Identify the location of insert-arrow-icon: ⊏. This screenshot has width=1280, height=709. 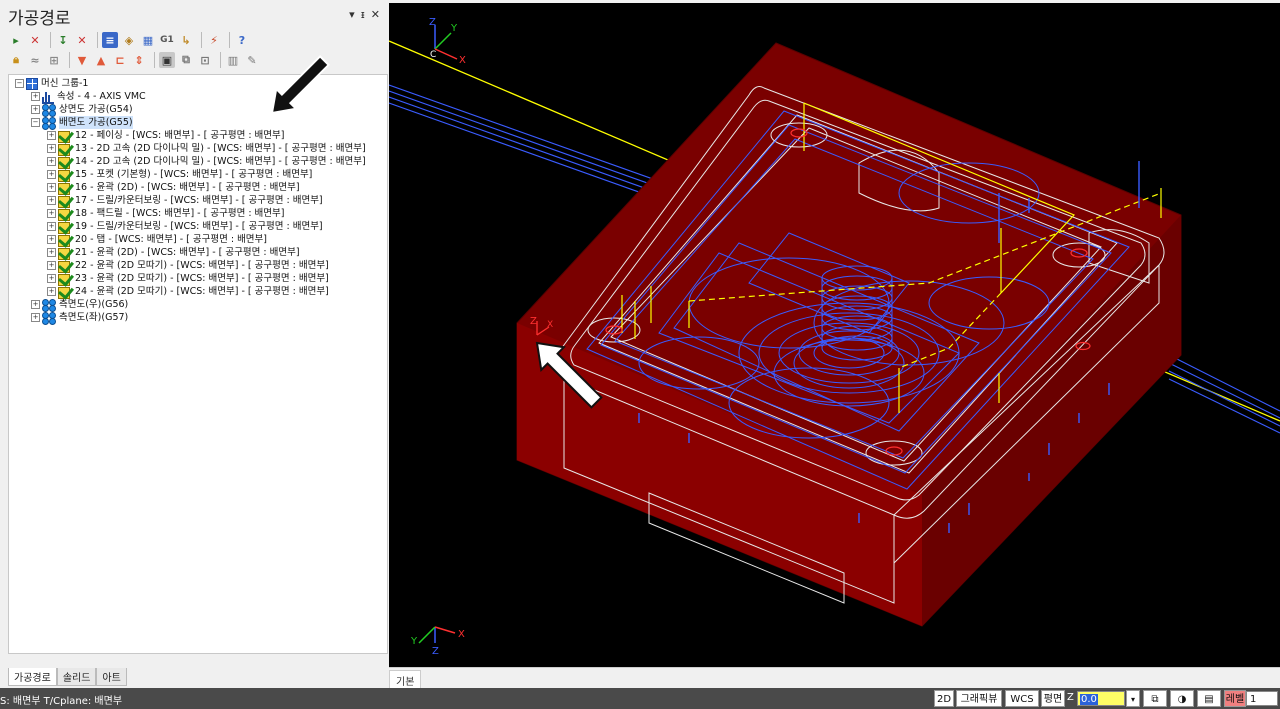
(120, 60).